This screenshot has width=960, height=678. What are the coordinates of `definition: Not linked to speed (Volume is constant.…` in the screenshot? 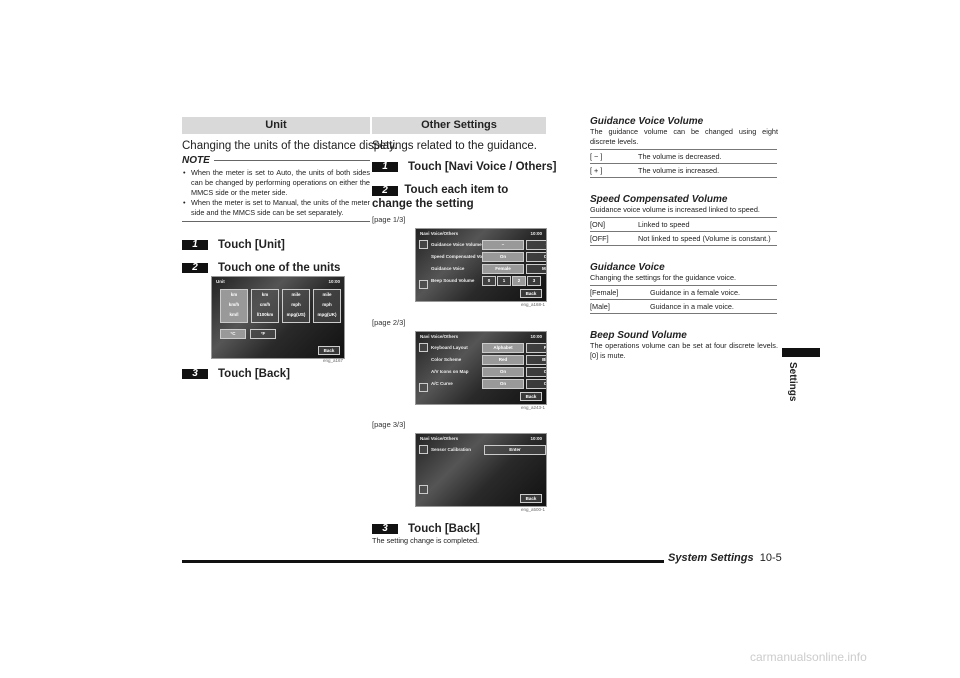 It's located at (707, 238).